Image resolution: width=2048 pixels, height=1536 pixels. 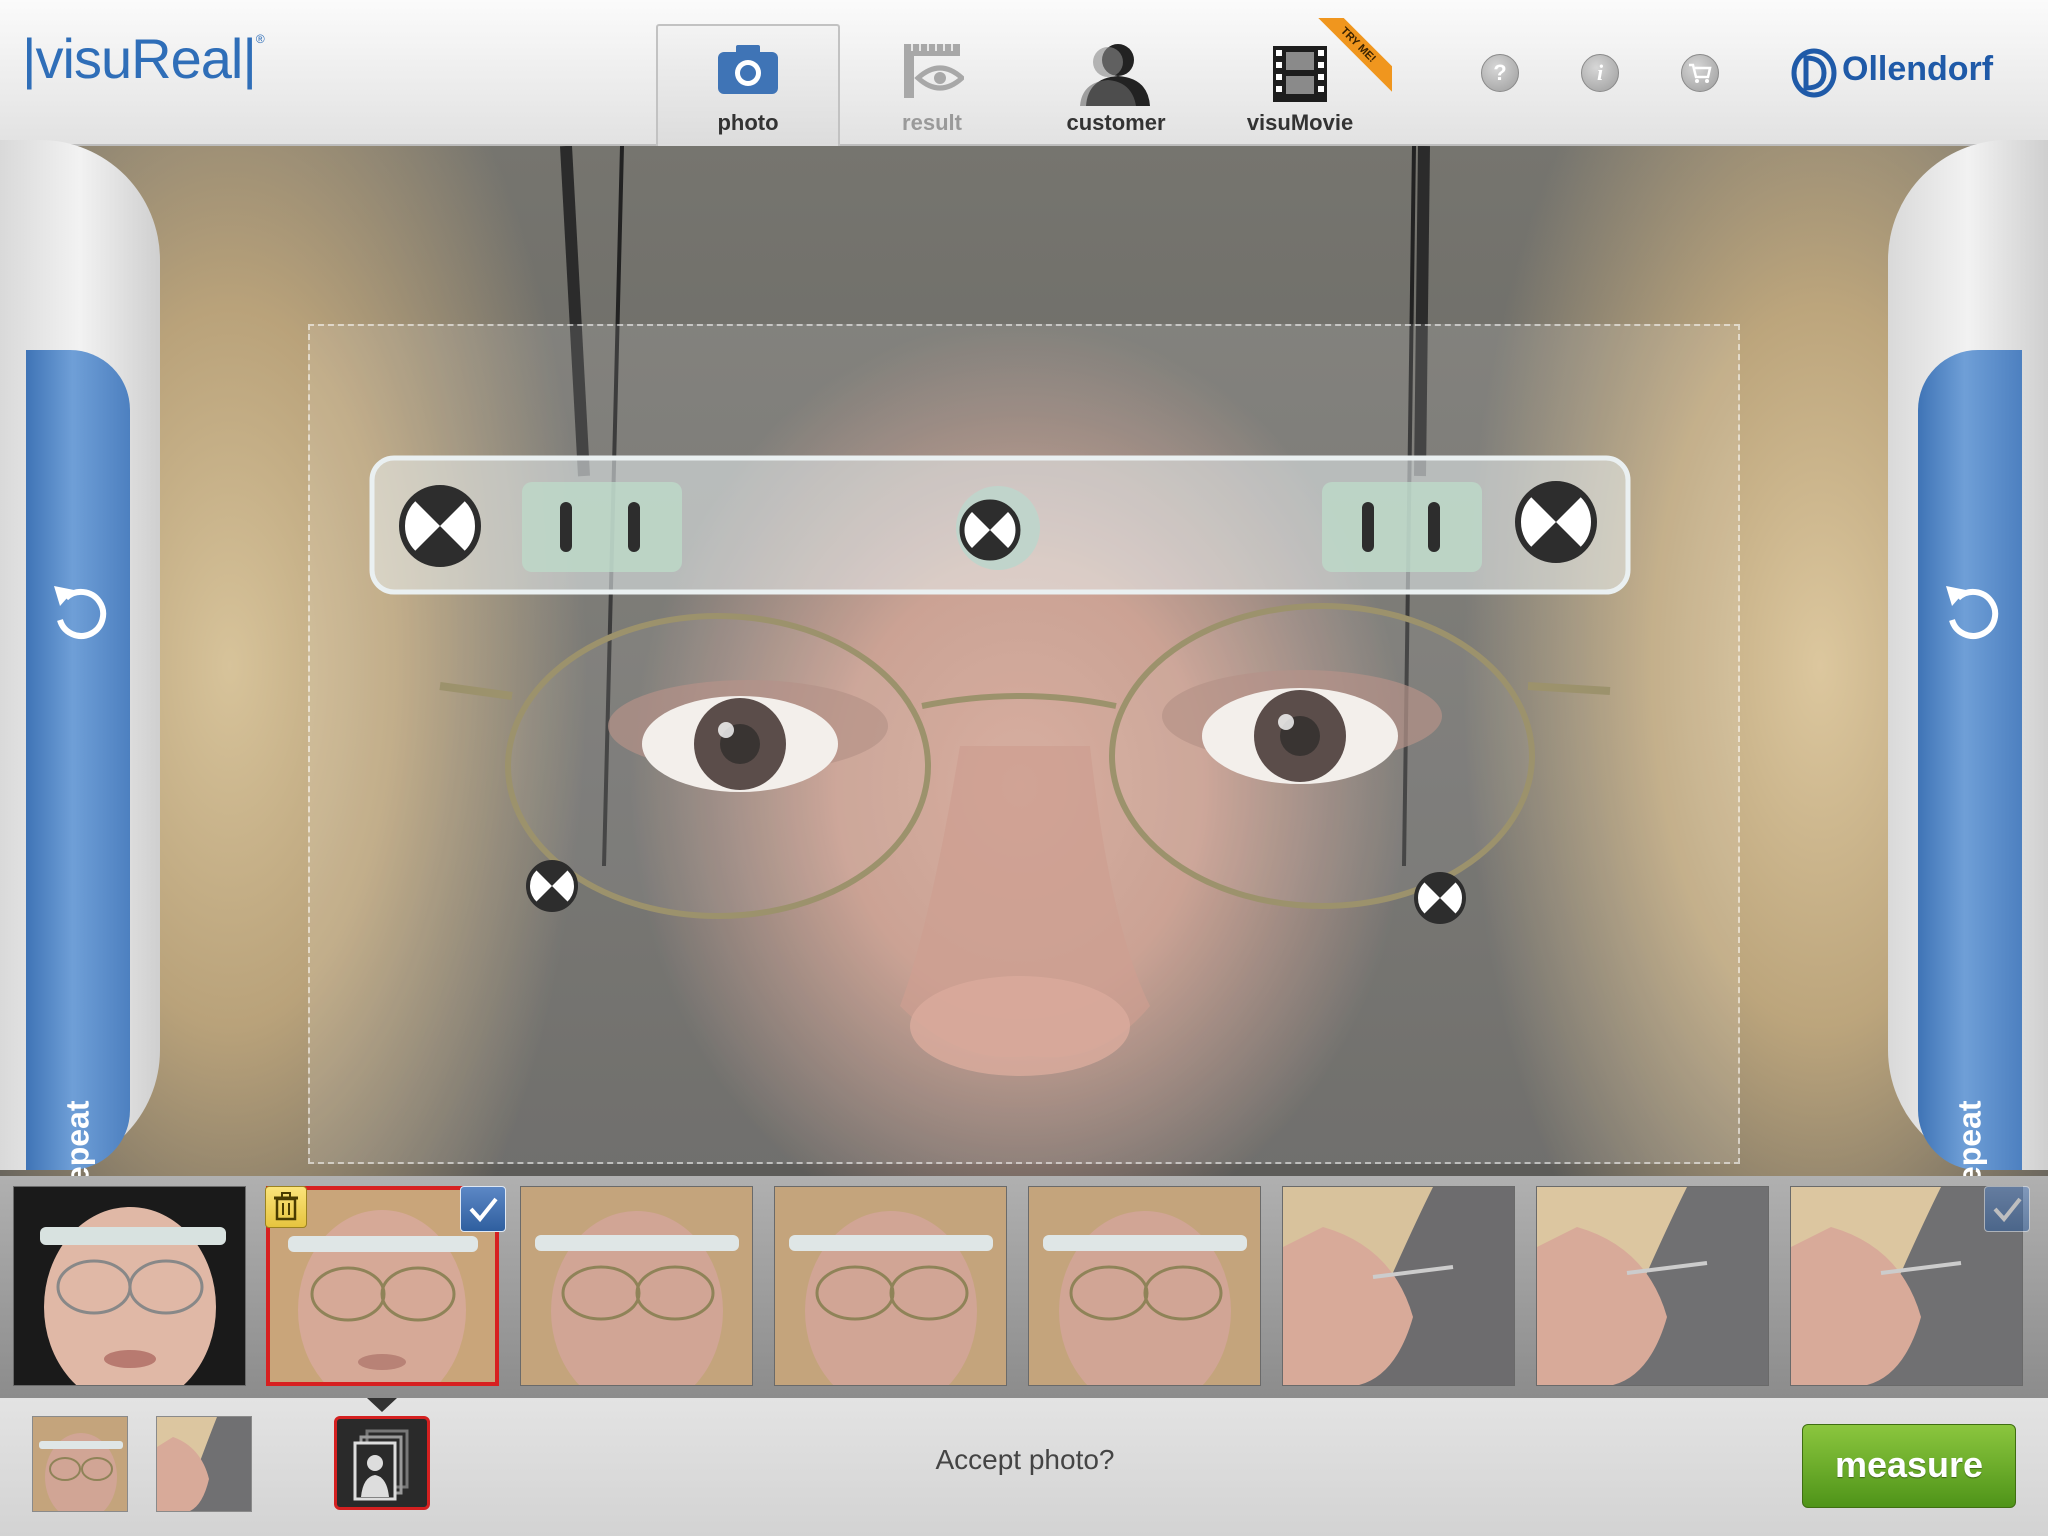 I want to click on tab-visumovie: TRY ME! visuMovie, so click(x=1300, y=82).